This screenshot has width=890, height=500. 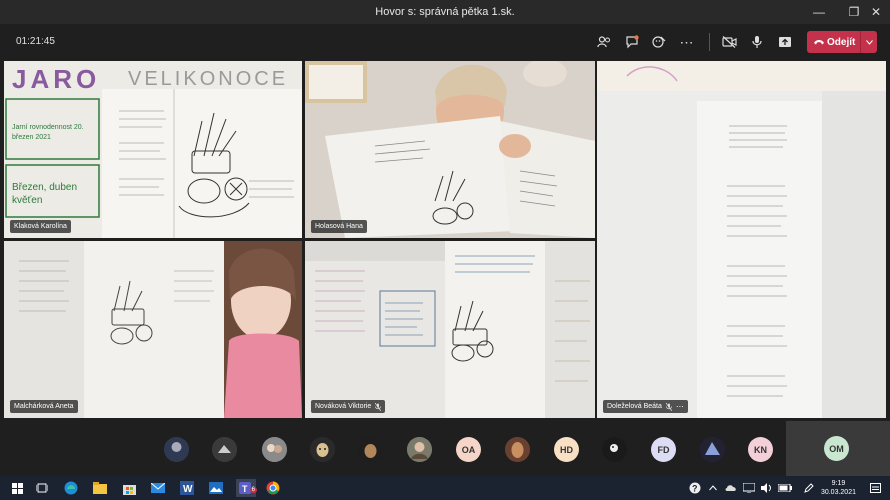 I want to click on svg-text: T, so click(x=245, y=489).